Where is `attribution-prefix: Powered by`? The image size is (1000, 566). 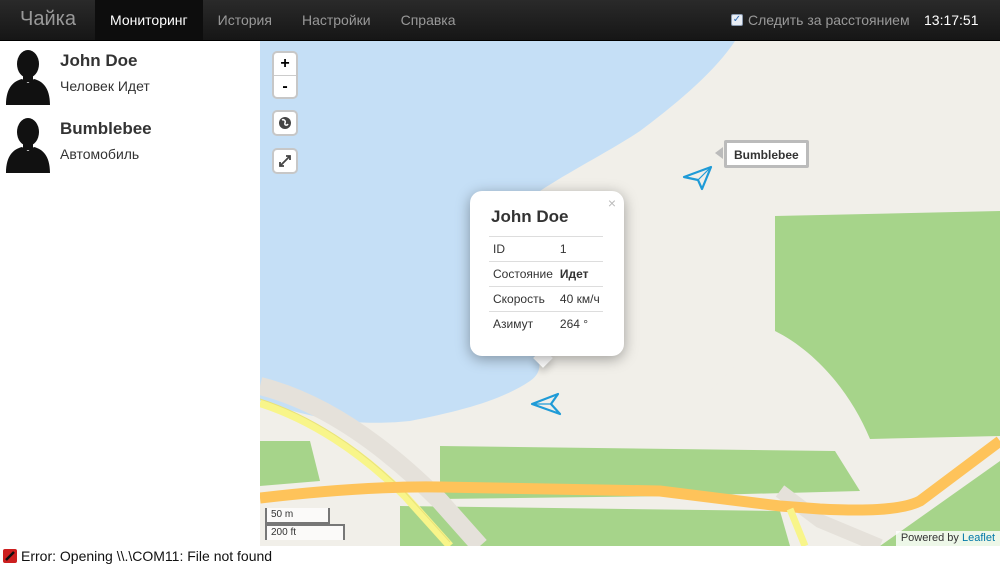 attribution-prefix: Powered by is located at coordinates (929, 538).